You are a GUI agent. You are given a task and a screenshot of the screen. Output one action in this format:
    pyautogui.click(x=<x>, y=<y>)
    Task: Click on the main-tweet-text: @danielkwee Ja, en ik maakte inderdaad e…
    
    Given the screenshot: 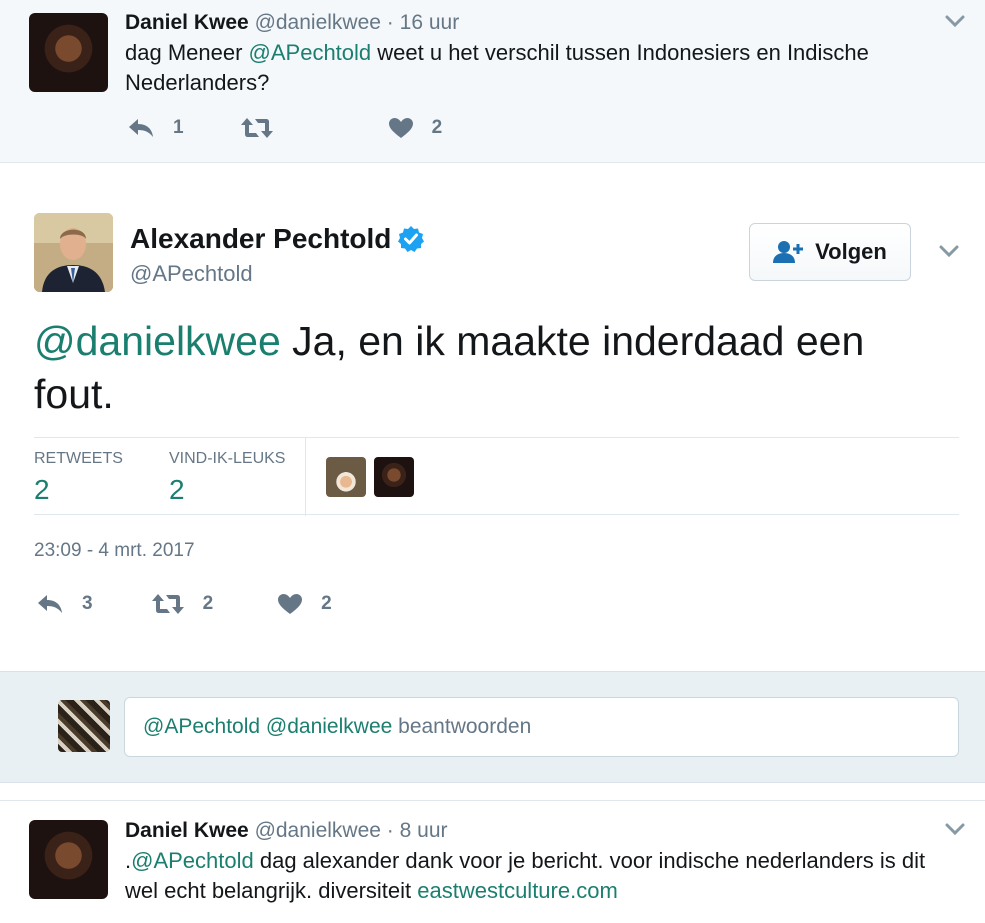 What is the action you would take?
    pyautogui.click(x=494, y=368)
    